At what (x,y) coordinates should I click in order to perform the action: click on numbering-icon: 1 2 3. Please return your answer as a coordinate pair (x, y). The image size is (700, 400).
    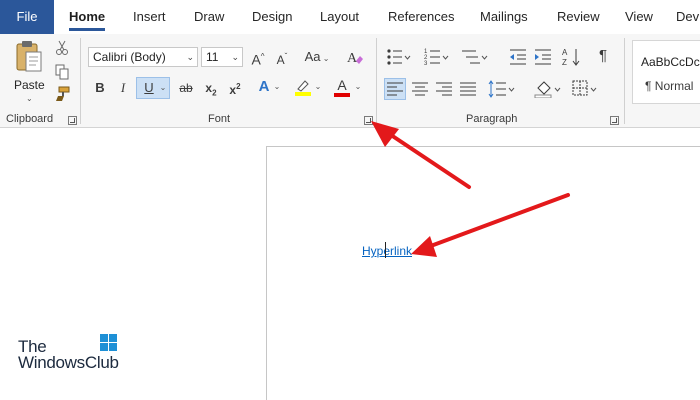
    Looking at the image, I should click on (437, 57).